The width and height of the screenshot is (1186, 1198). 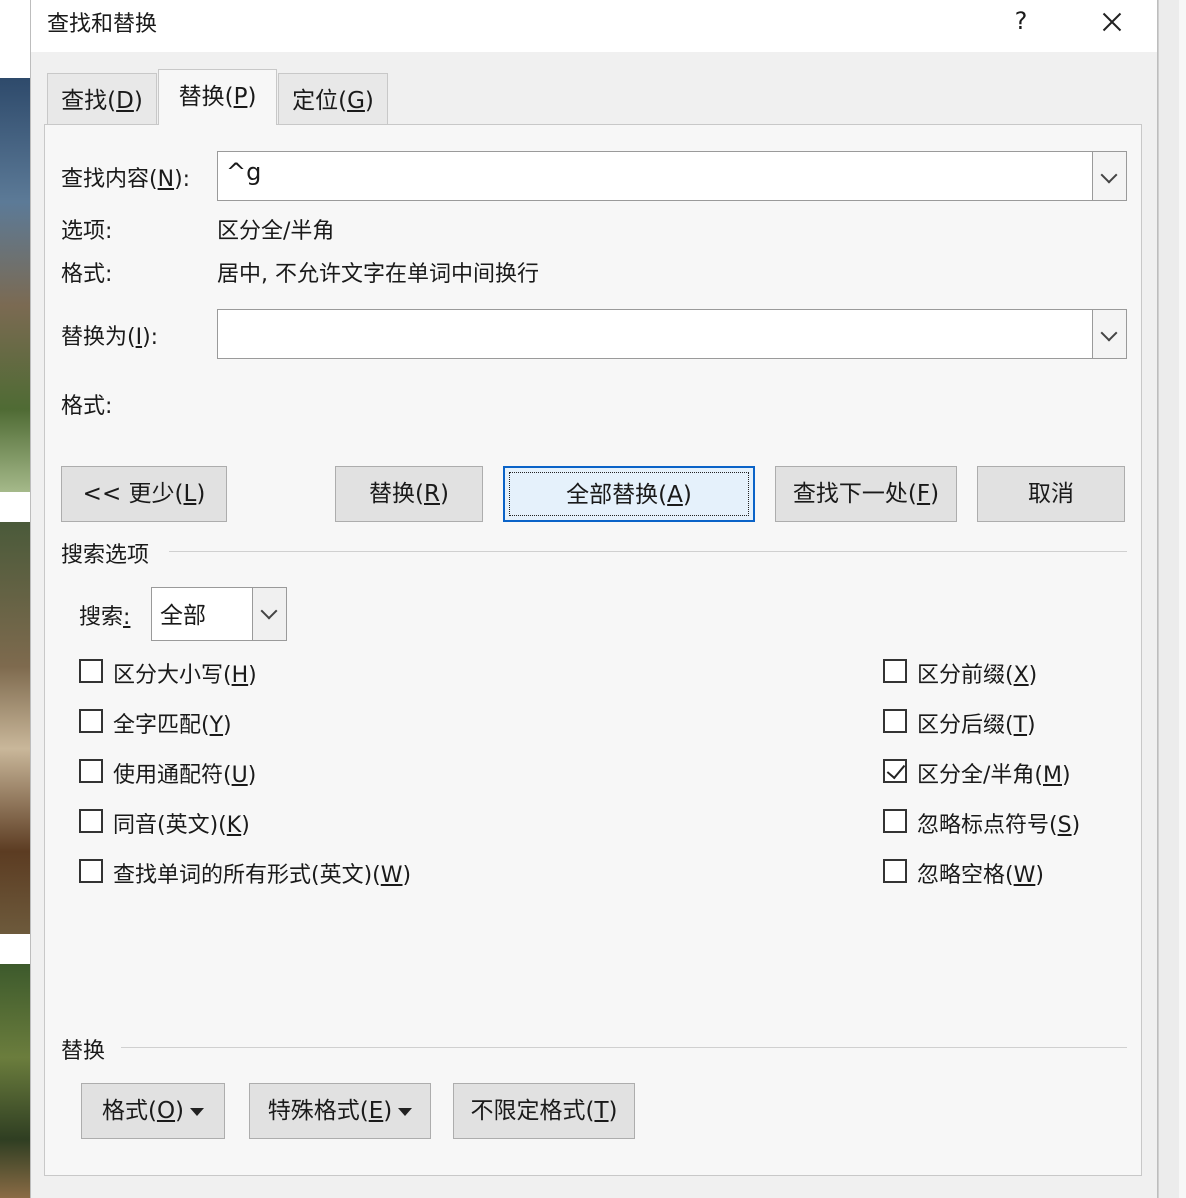 What do you see at coordinates (91, 721) in the screenshot?
I see `whole-word-checkbox` at bounding box center [91, 721].